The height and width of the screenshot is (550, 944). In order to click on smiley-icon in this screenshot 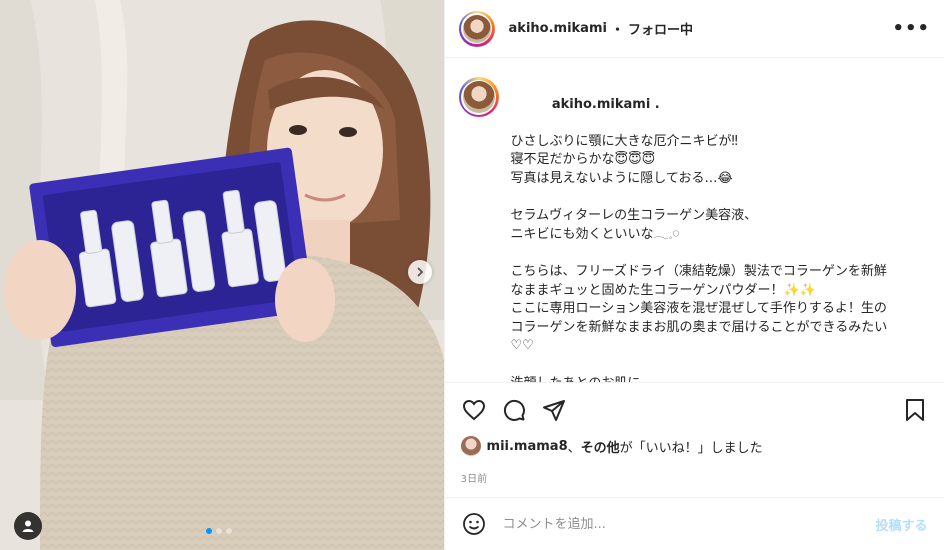, I will do `click(473, 524)`.